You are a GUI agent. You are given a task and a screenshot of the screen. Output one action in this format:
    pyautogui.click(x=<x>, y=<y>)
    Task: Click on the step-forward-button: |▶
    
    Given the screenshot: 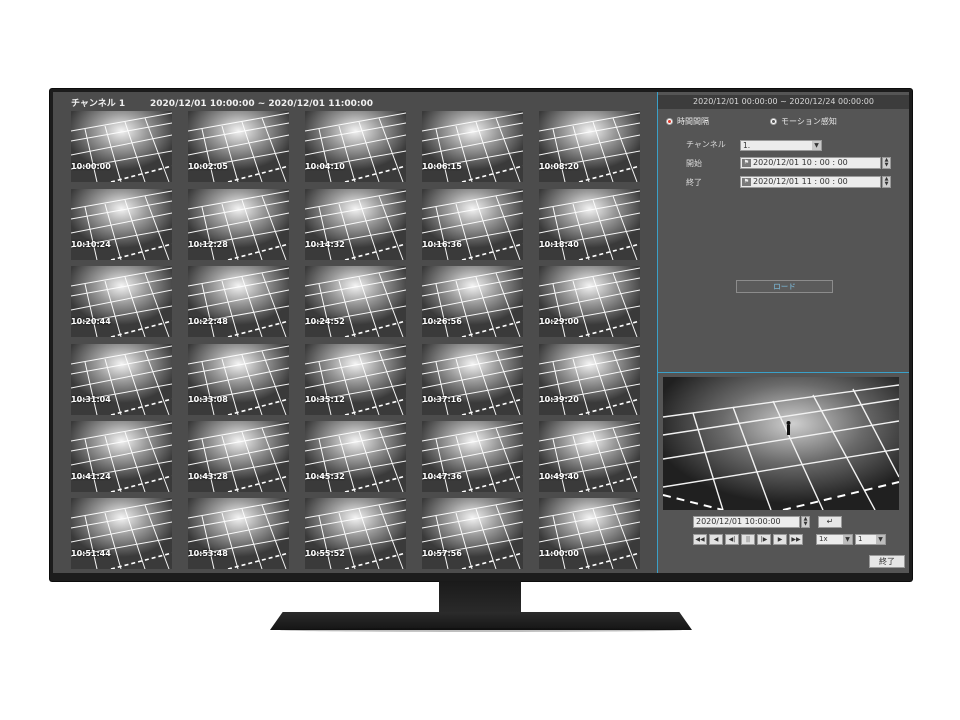 What is the action you would take?
    pyautogui.click(x=764, y=539)
    